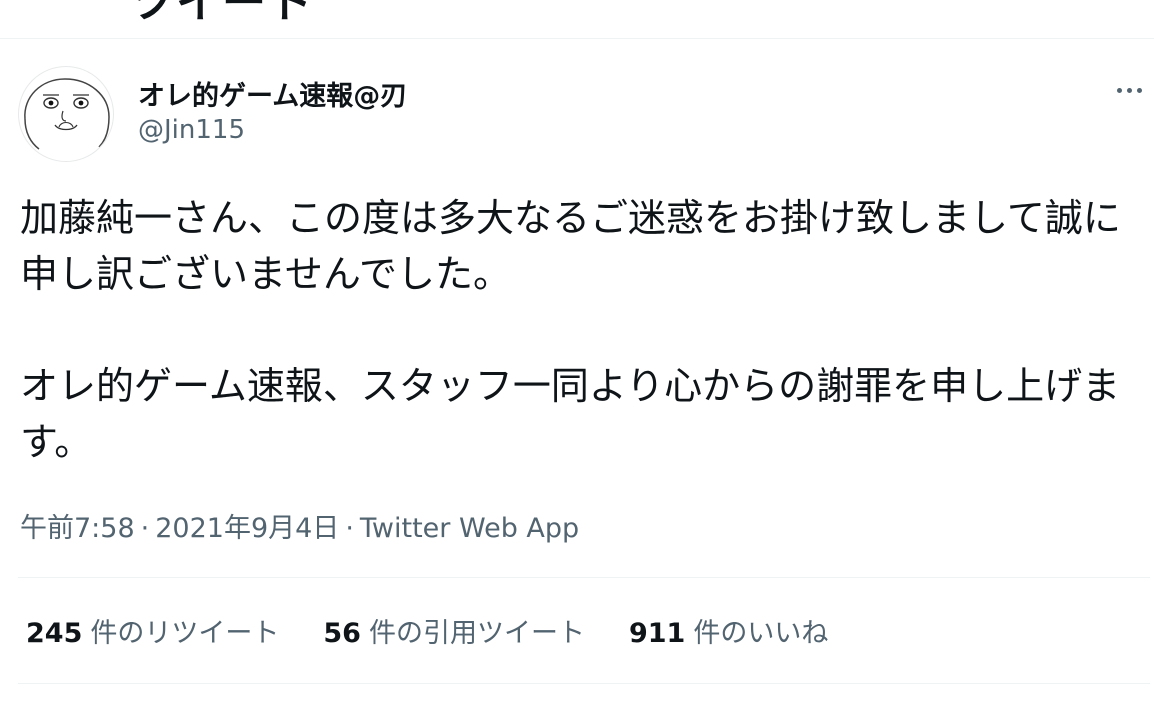  I want to click on author-display-name: オレ的ゲーム速報@刃, so click(272, 93).